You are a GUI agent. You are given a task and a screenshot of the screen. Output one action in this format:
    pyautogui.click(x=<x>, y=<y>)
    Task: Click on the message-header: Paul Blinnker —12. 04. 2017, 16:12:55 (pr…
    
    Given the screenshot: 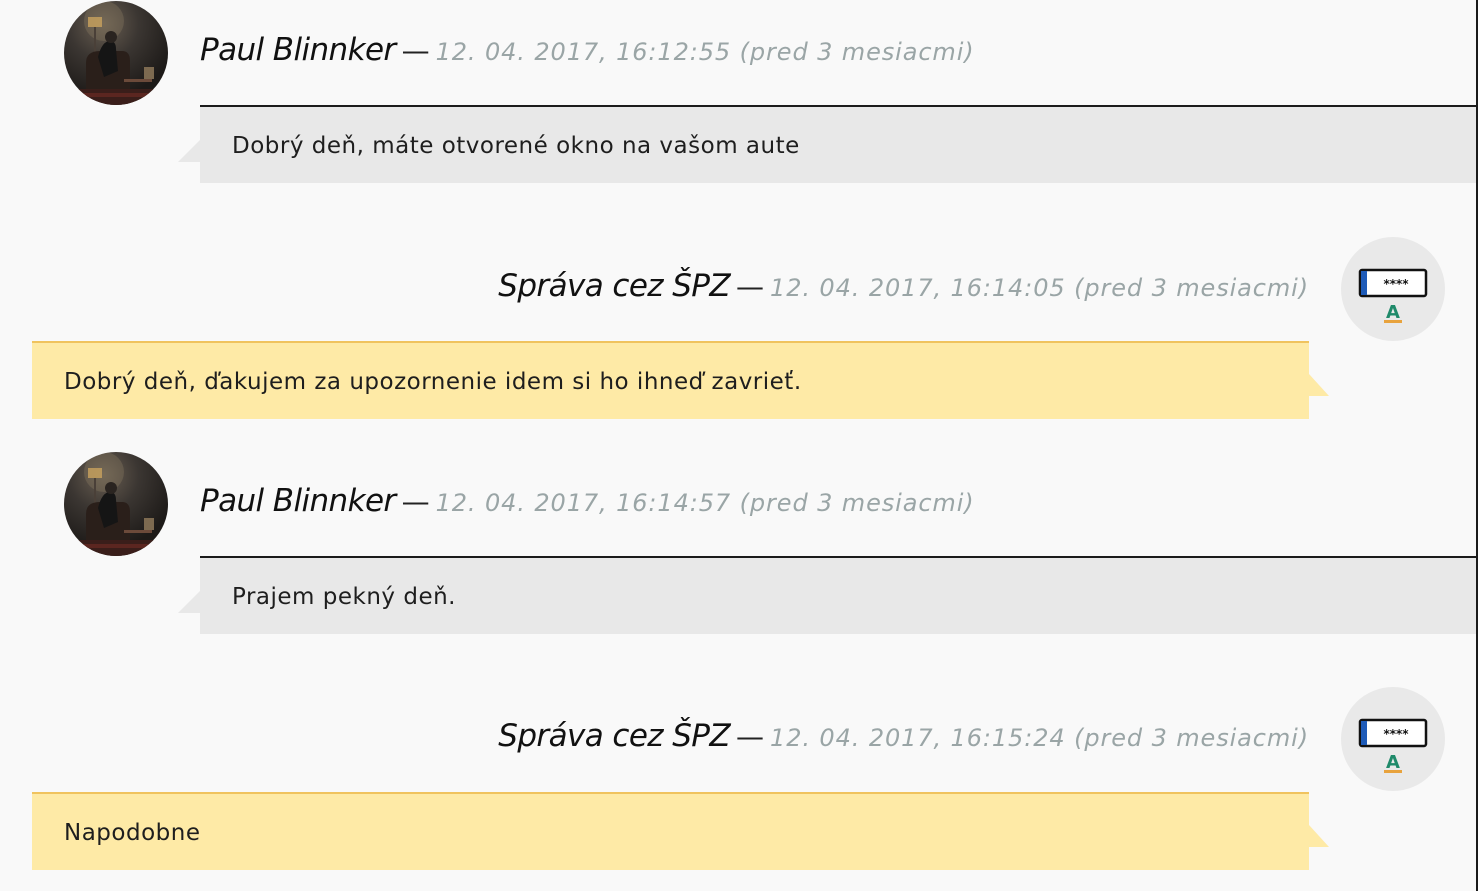 What is the action you would take?
    pyautogui.click(x=587, y=52)
    